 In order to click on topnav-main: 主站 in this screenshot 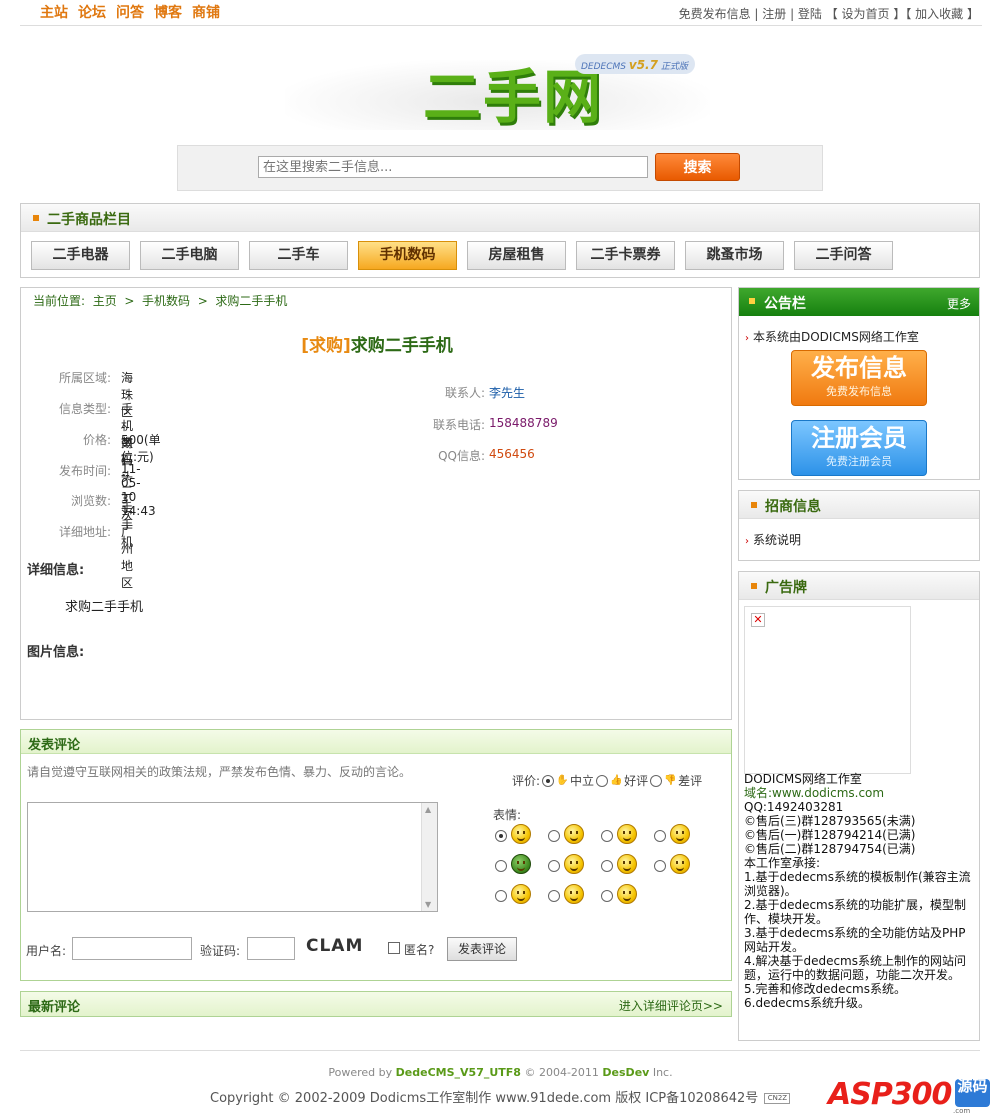, I will do `click(54, 12)`.